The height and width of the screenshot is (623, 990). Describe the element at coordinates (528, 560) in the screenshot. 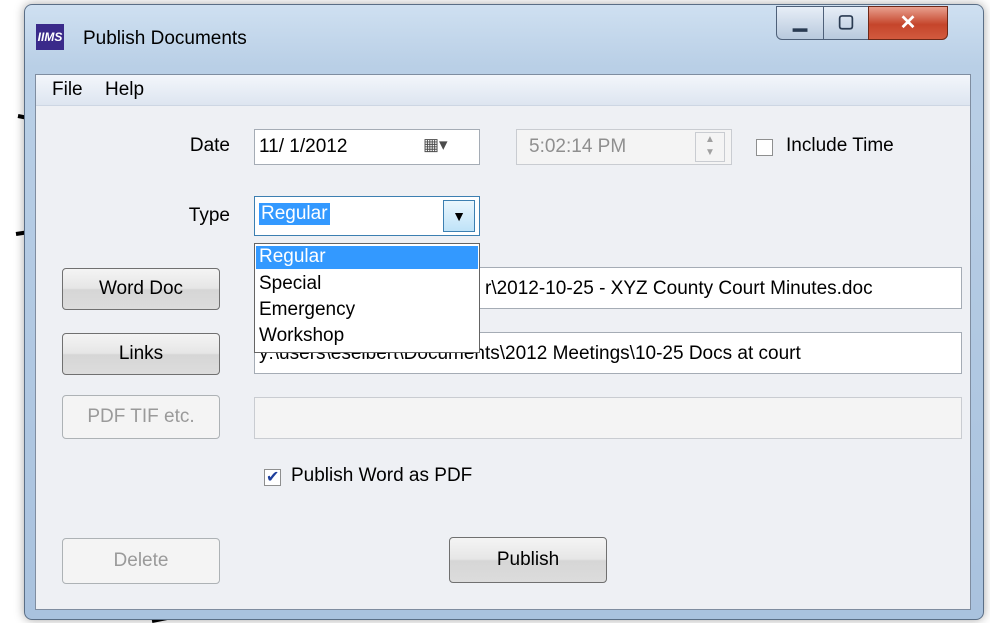

I see `publish-button: Publish` at that location.